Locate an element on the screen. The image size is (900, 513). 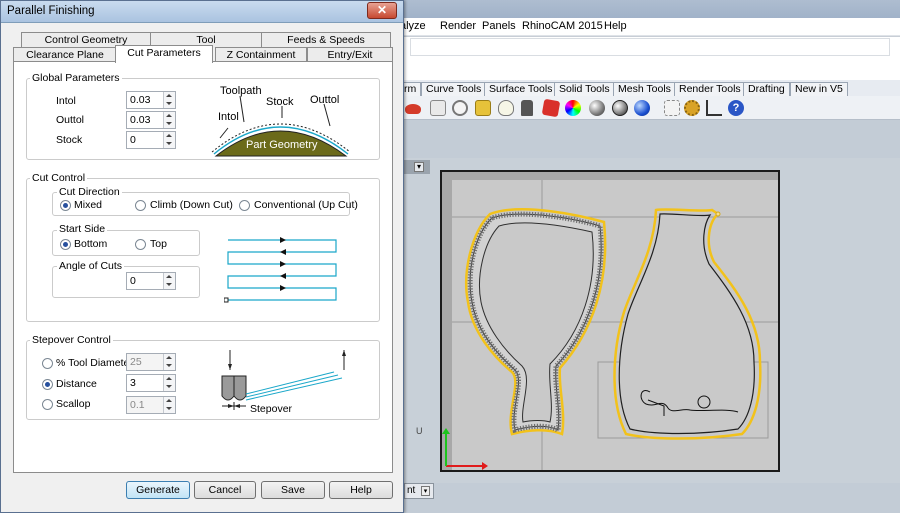
light-bulb-icon is located at coordinates (506, 108).